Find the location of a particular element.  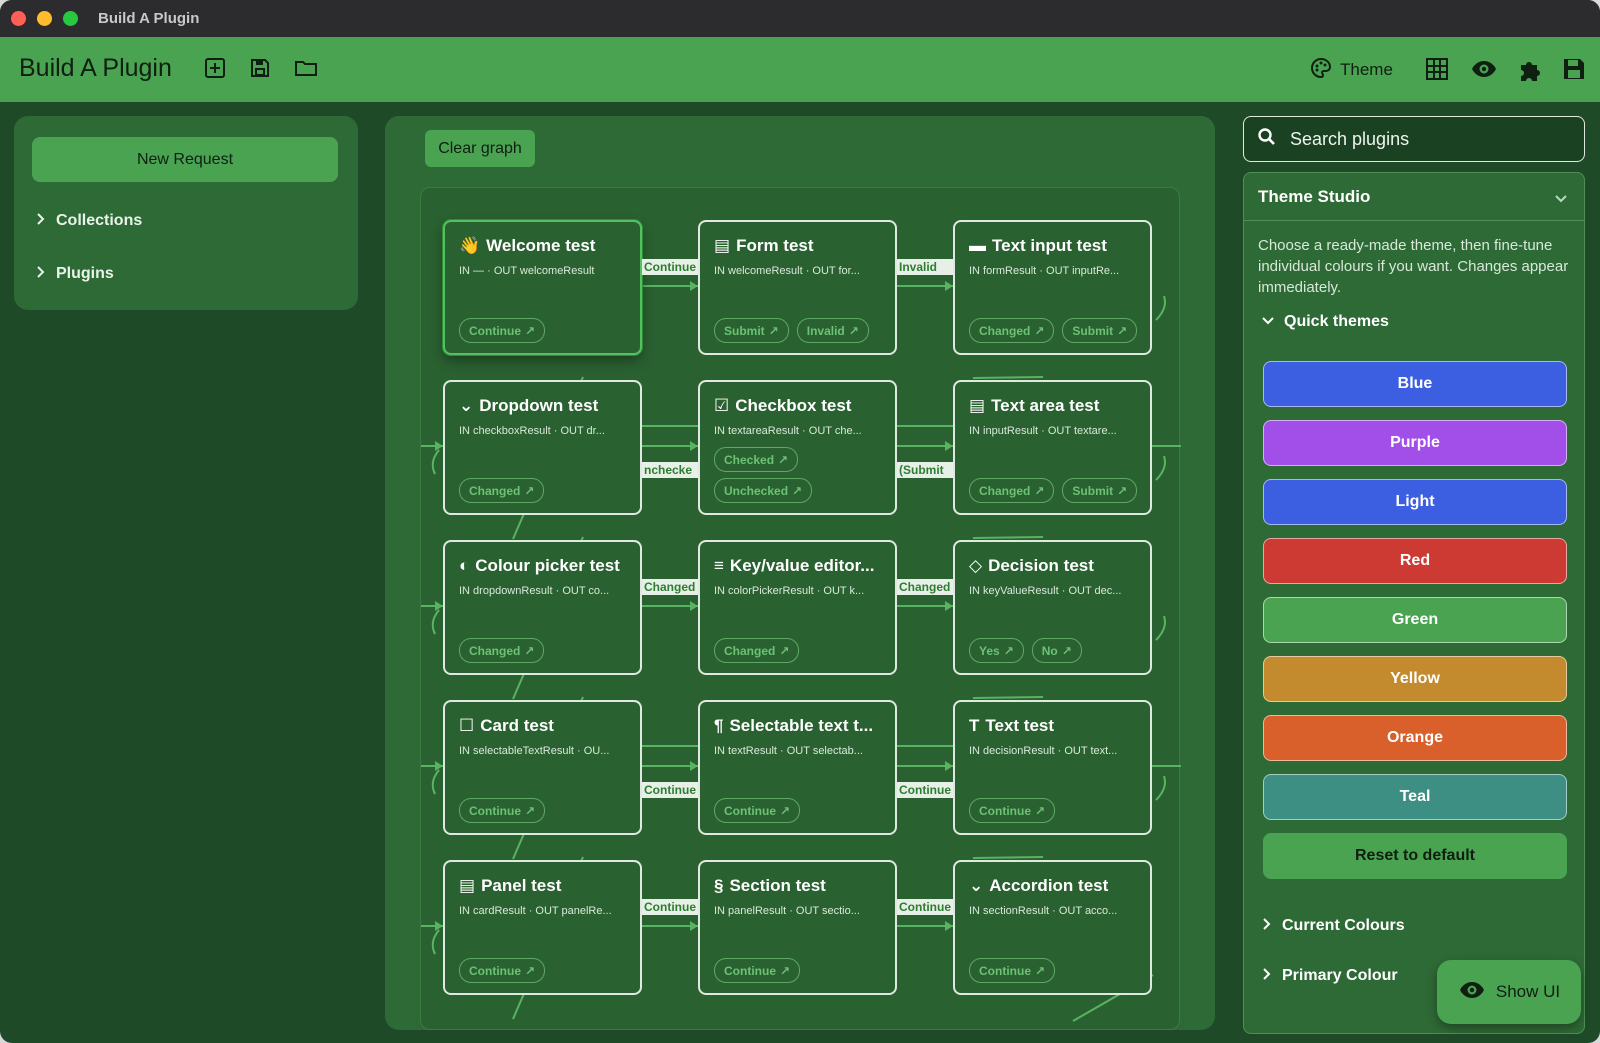

node-type-icon: T is located at coordinates (974, 725).